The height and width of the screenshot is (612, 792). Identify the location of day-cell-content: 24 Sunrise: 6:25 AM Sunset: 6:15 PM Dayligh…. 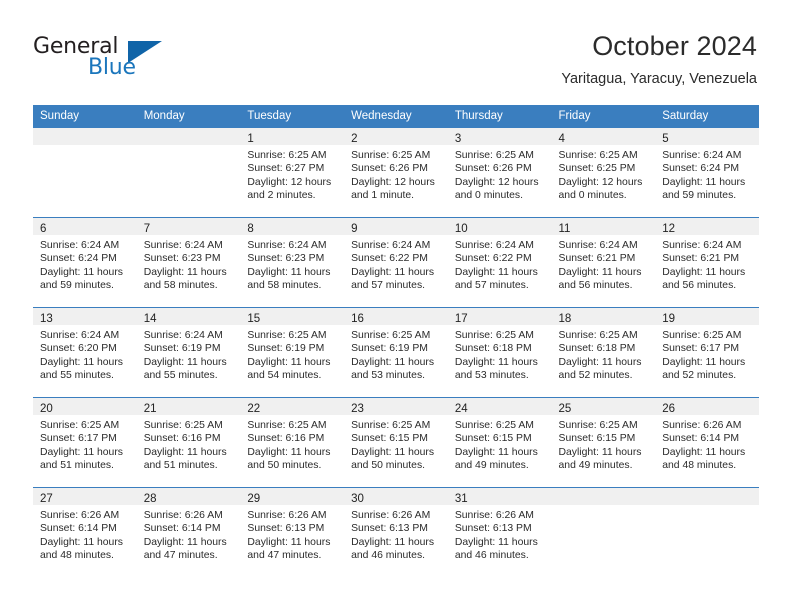
(499, 442).